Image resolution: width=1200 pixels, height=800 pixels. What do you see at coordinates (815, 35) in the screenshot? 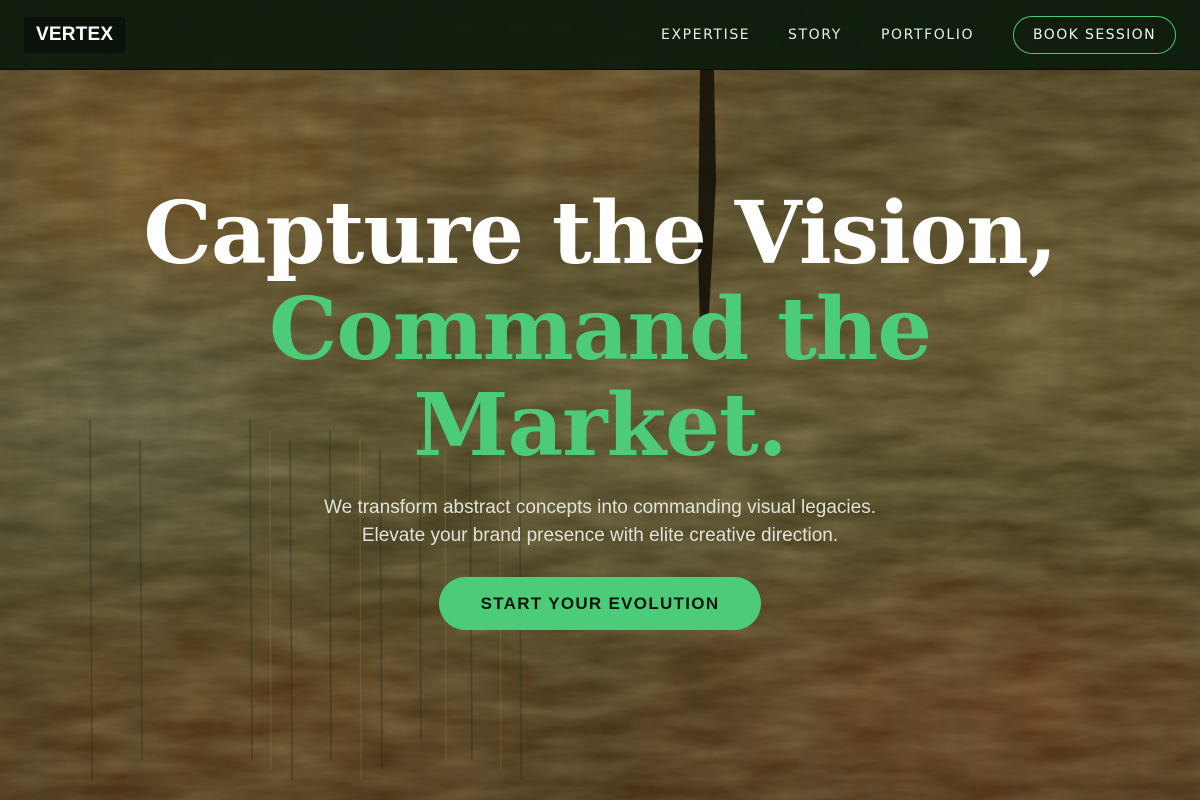
I see `nav-link-story: STORY` at bounding box center [815, 35].